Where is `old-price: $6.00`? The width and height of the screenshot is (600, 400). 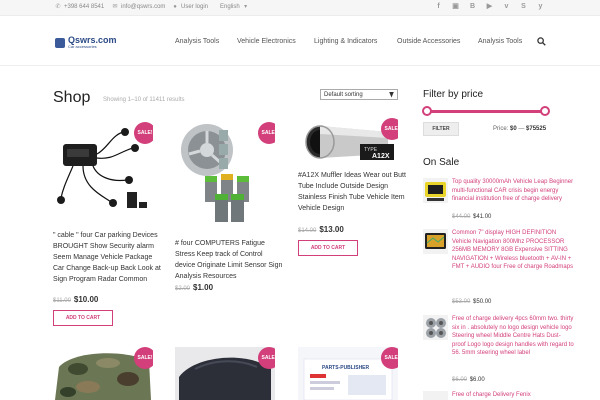 old-price: $6.00 is located at coordinates (460, 380).